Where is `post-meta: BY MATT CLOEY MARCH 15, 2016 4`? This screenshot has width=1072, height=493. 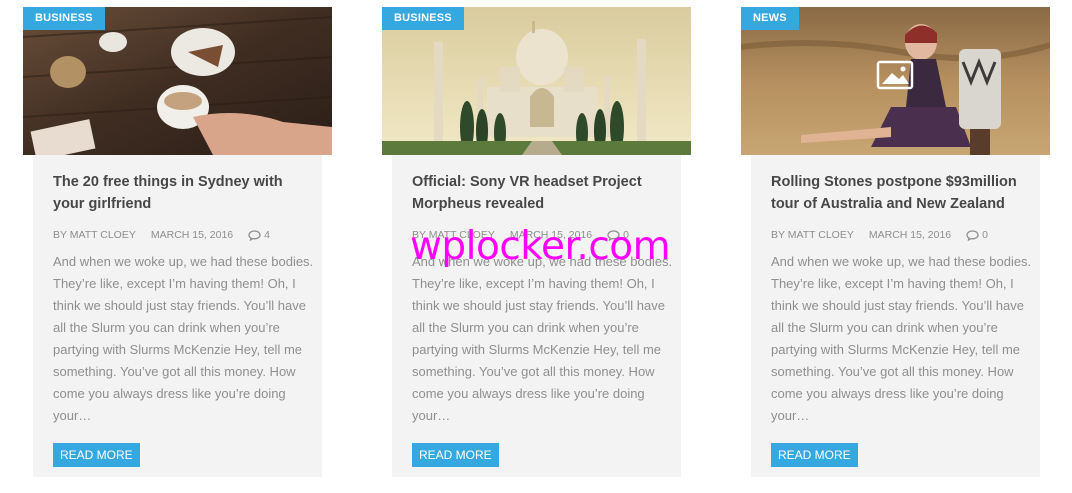
post-meta: BY MATT CLOEY MARCH 15, 2016 4 is located at coordinates (184, 235).